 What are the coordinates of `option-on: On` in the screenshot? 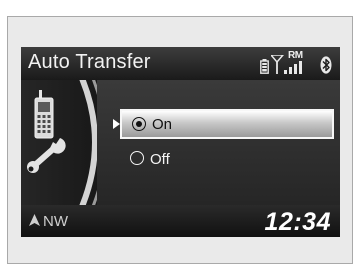 It's located at (227, 124).